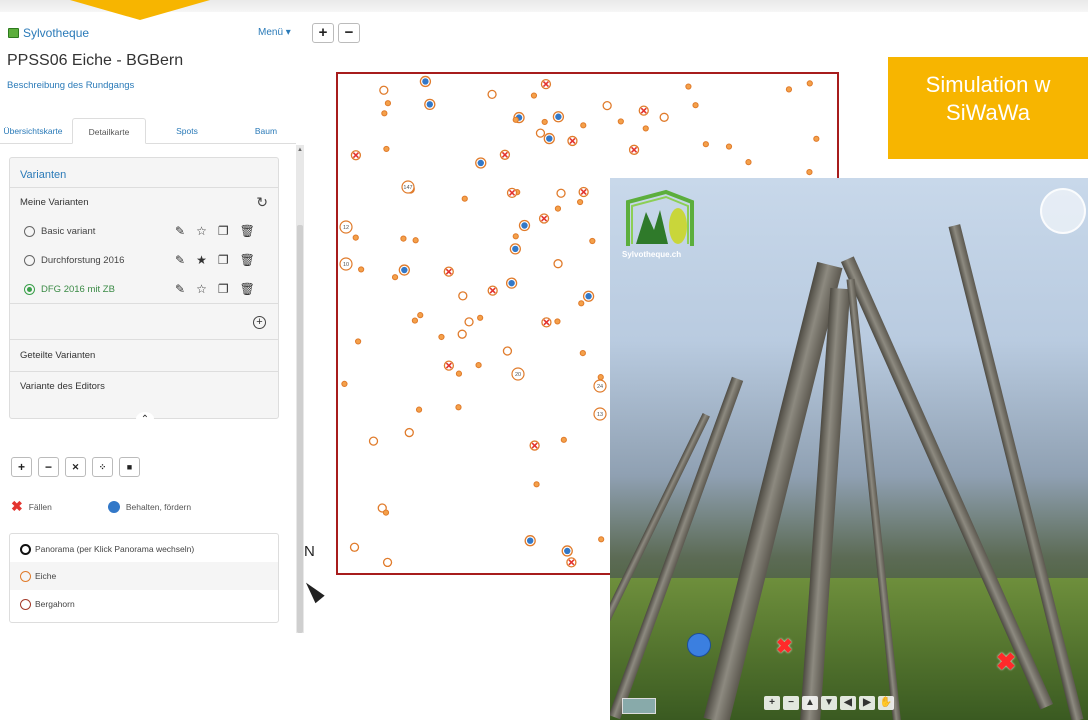 The width and height of the screenshot is (1088, 720). I want to click on pano-down-icon: ▼, so click(829, 703).